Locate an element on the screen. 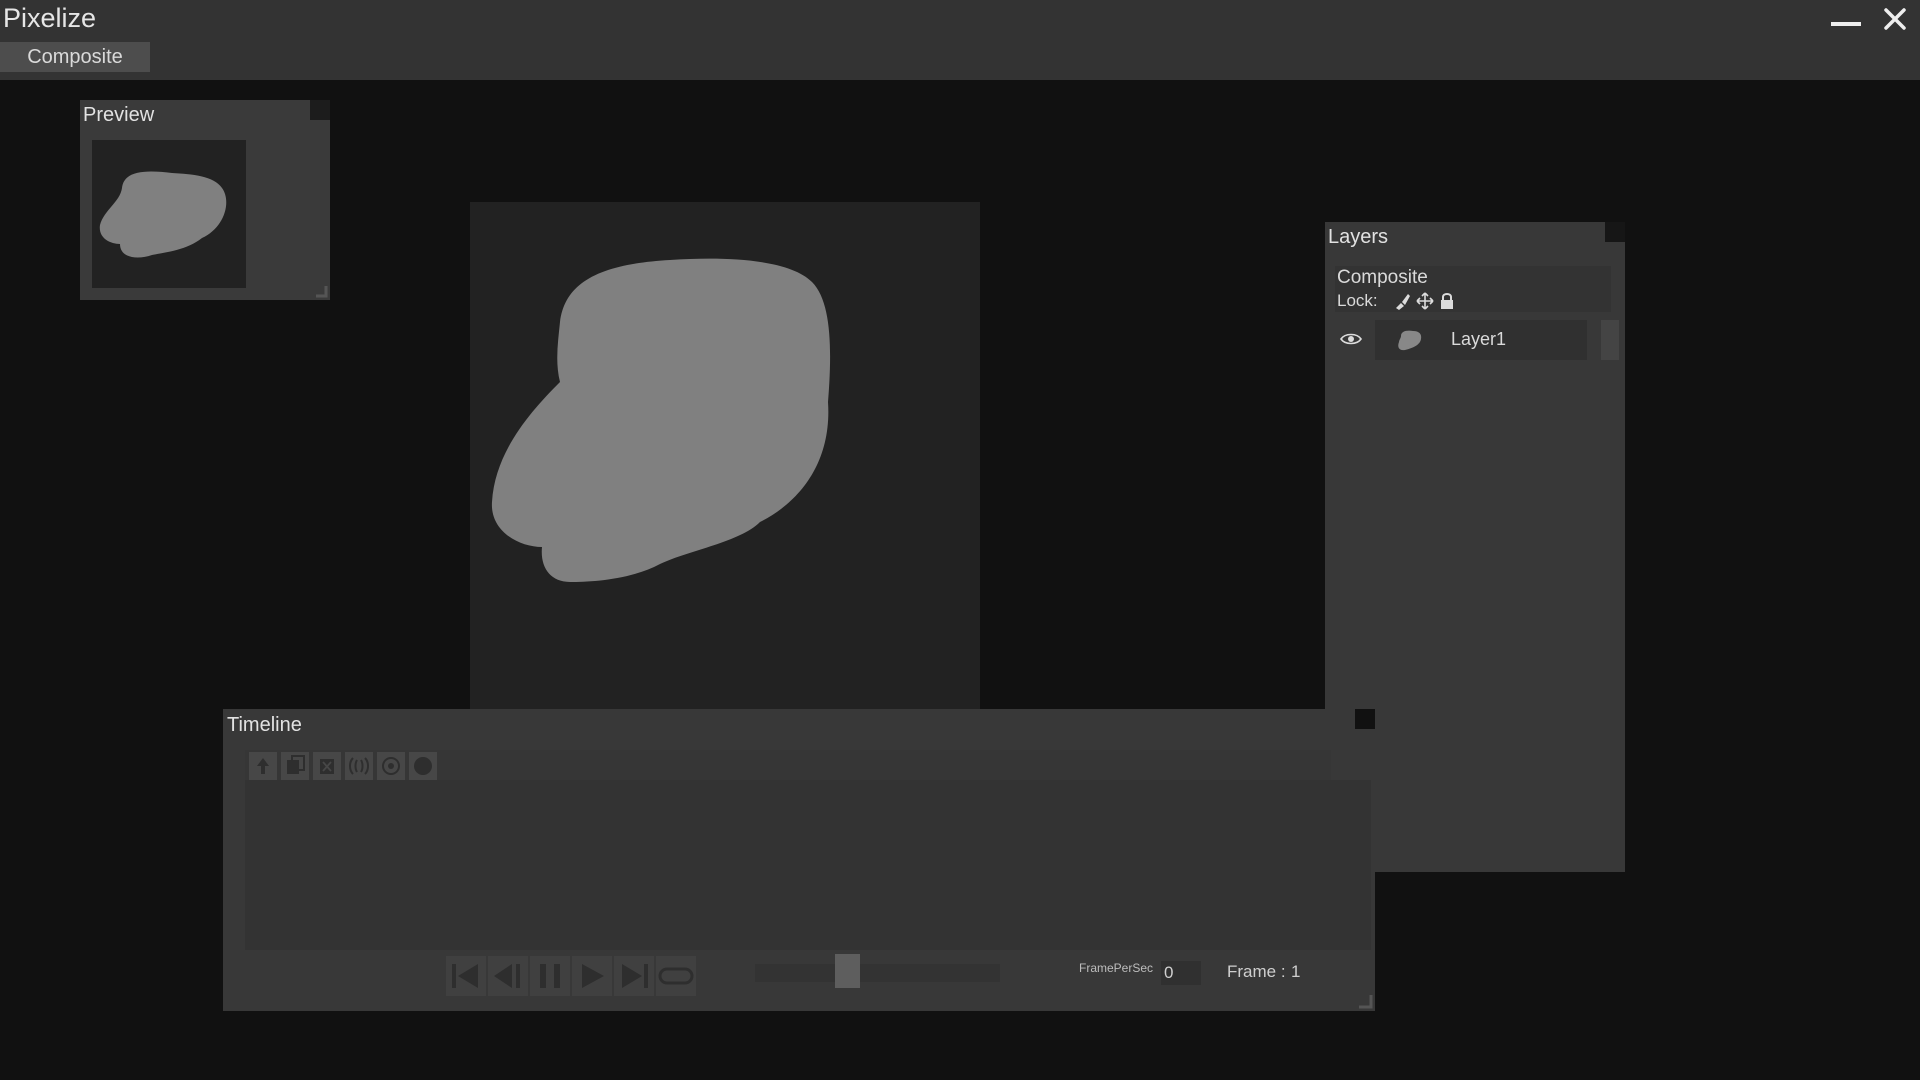  loop-button is located at coordinates (676, 976).